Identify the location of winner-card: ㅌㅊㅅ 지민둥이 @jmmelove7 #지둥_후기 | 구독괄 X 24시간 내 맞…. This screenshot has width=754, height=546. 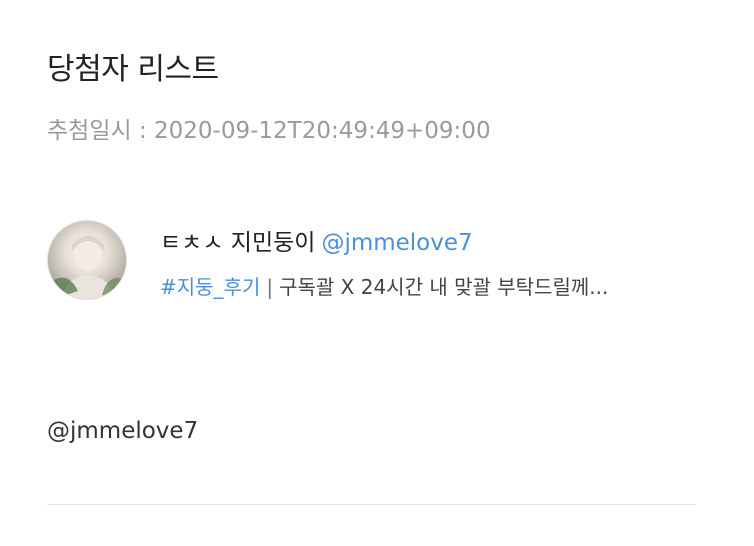
(377, 265).